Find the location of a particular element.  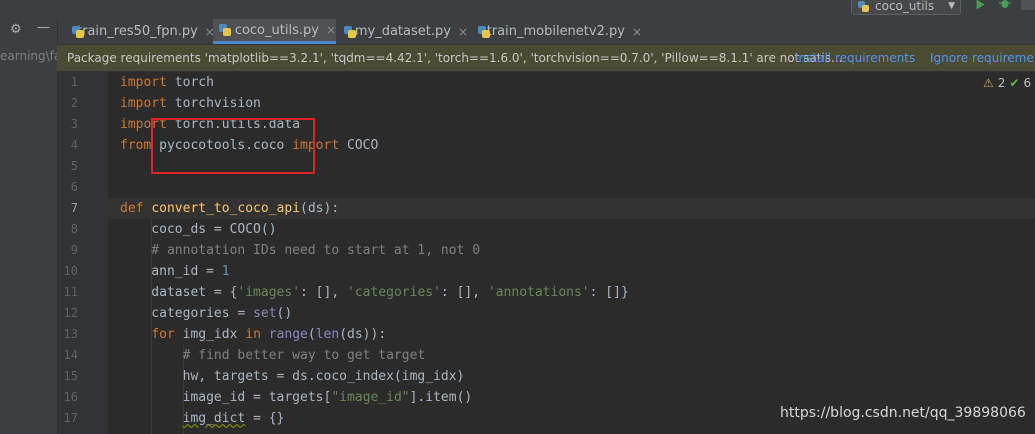

code-line: img_dict = {} is located at coordinates (202, 418).